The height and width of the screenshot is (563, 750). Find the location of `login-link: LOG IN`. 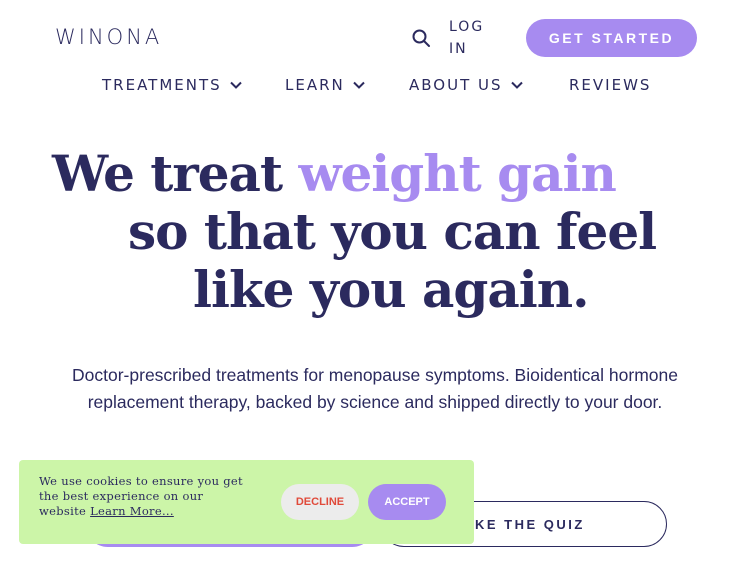

login-link: LOG IN is located at coordinates (469, 38).